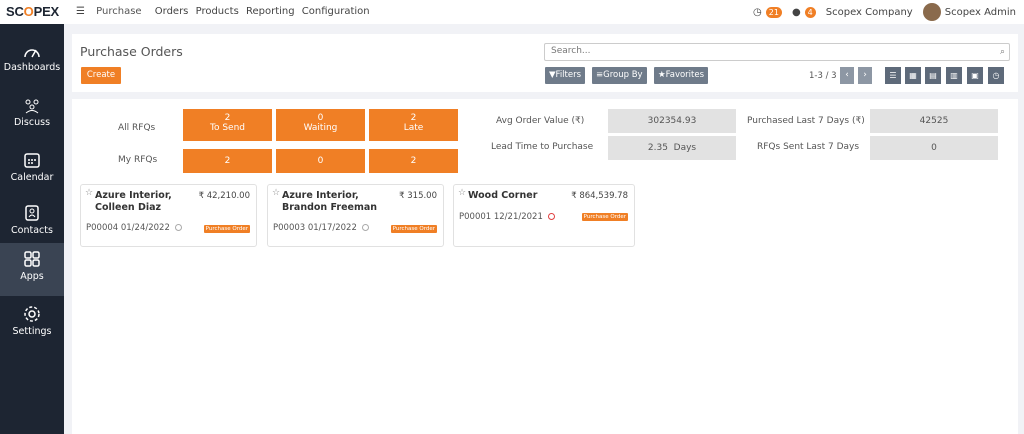 Image resolution: width=1024 pixels, height=434 pixels. Describe the element at coordinates (134, 228) in the screenshot. I see `card-reference: P00004 01/24/2022` at that location.